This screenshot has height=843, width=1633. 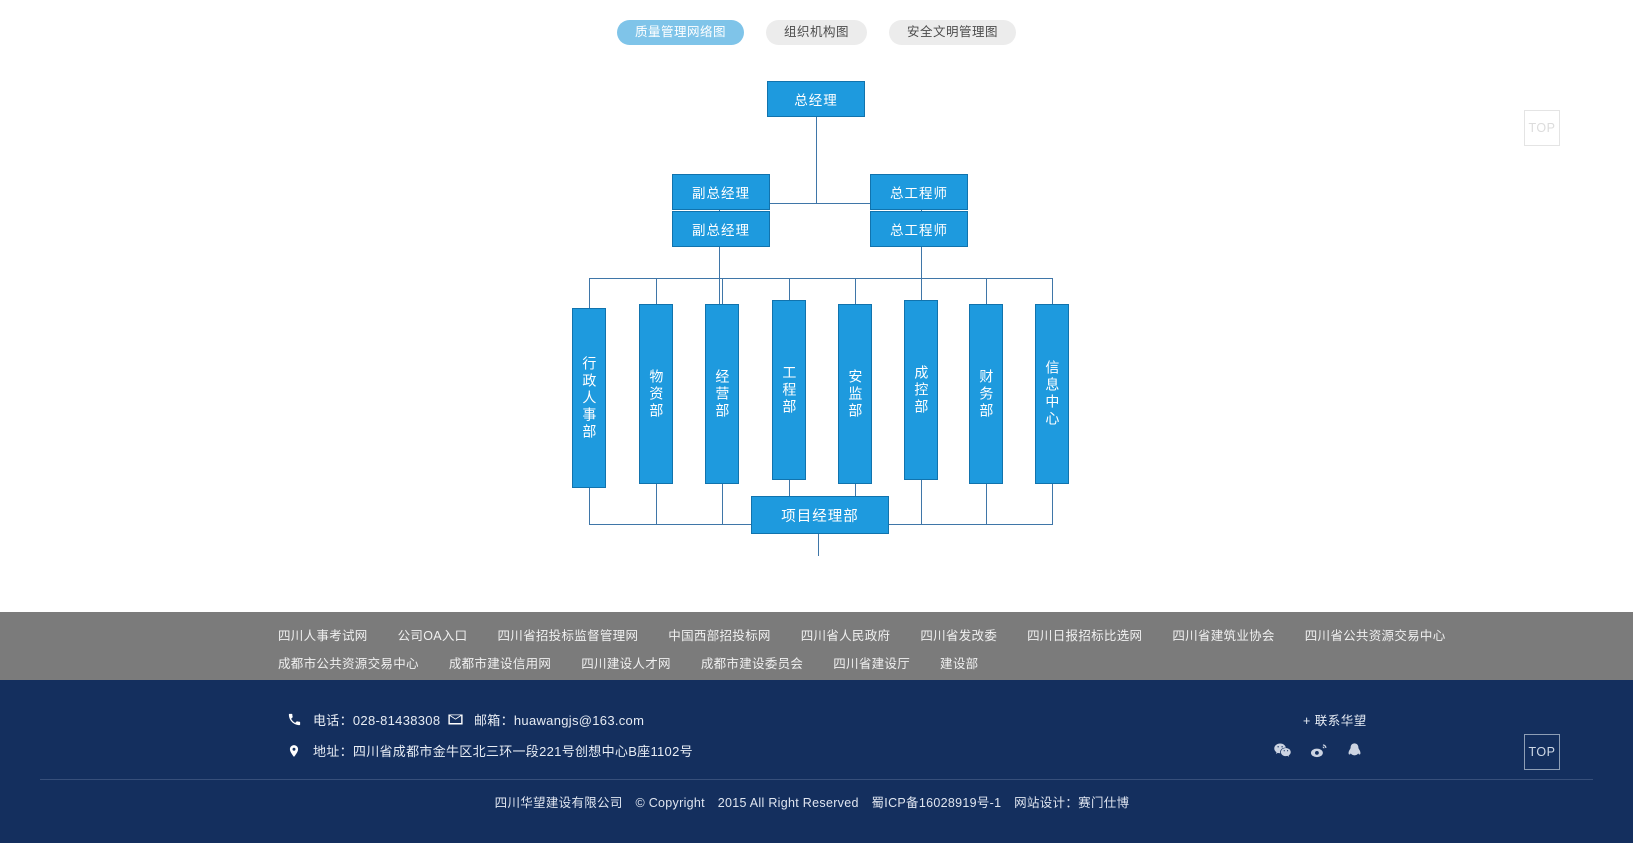 What do you see at coordinates (953, 32) in the screenshot?
I see `tab-safety-civilization-diagram: 安全文明管理图` at bounding box center [953, 32].